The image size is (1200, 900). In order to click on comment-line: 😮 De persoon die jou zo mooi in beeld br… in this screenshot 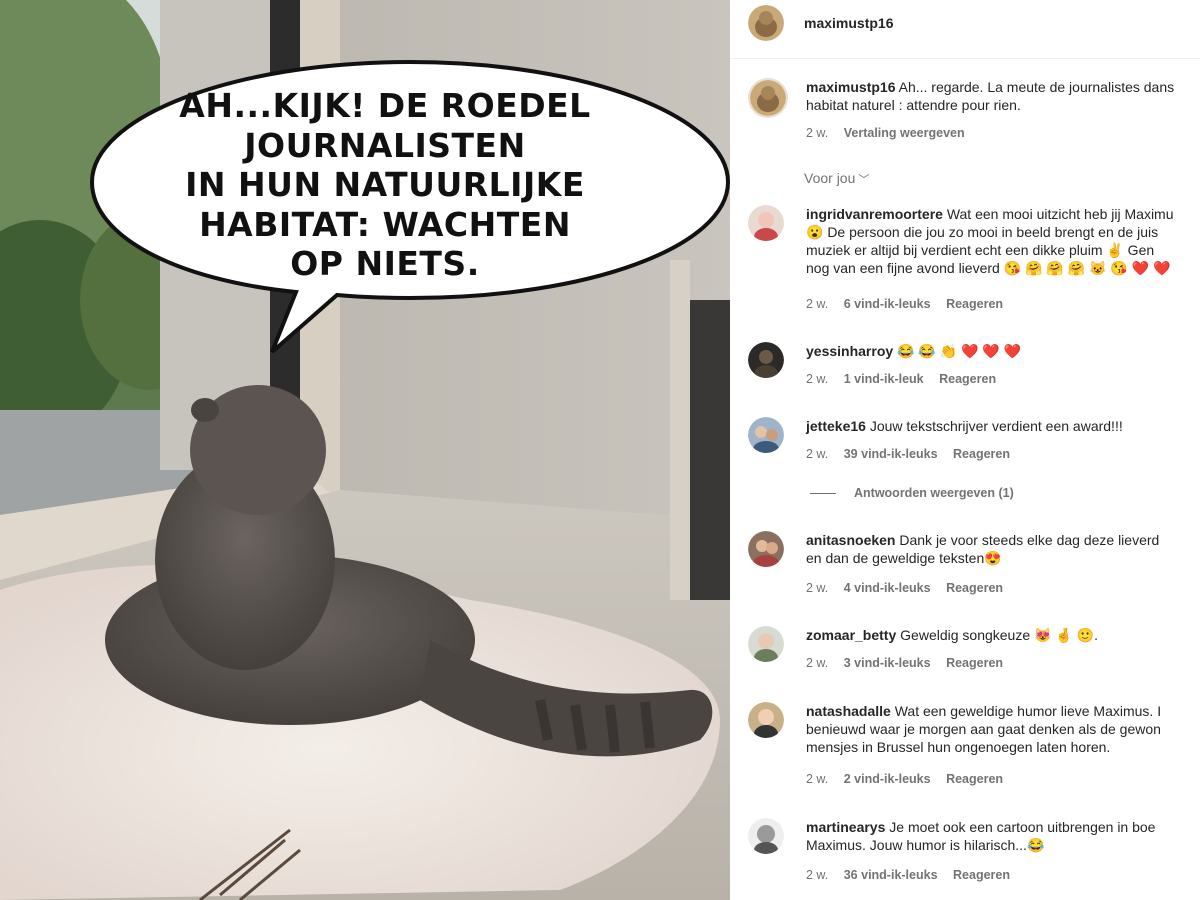, I will do `click(982, 232)`.